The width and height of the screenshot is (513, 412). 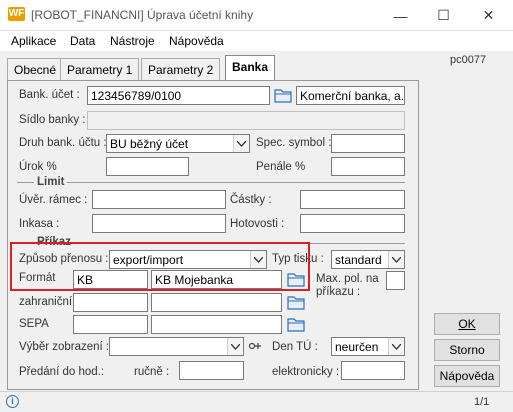 I want to click on view-selection-select, so click(x=176, y=346).